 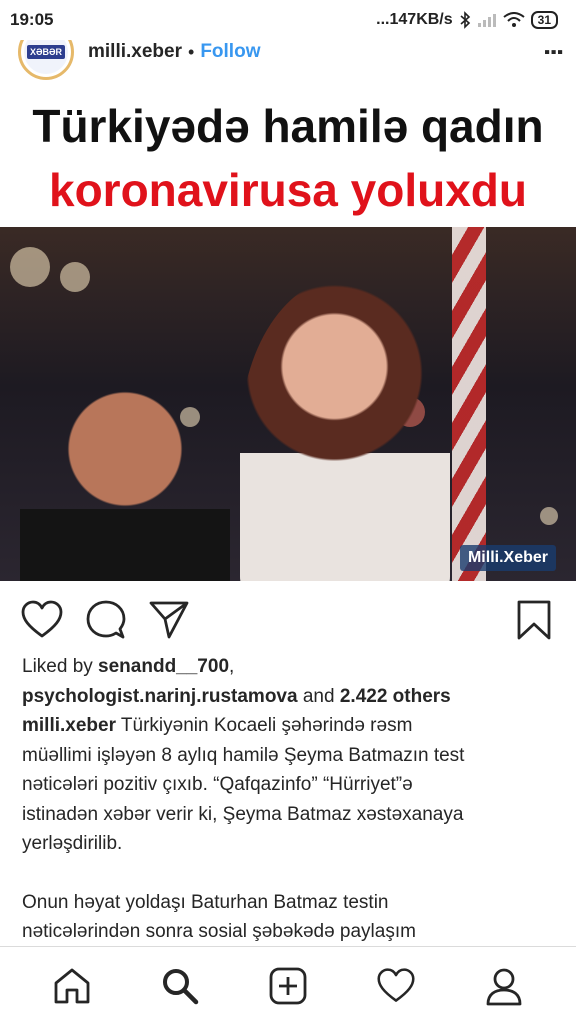 I want to click on avatar-logo-text: XƏBƏR, so click(x=46, y=52).